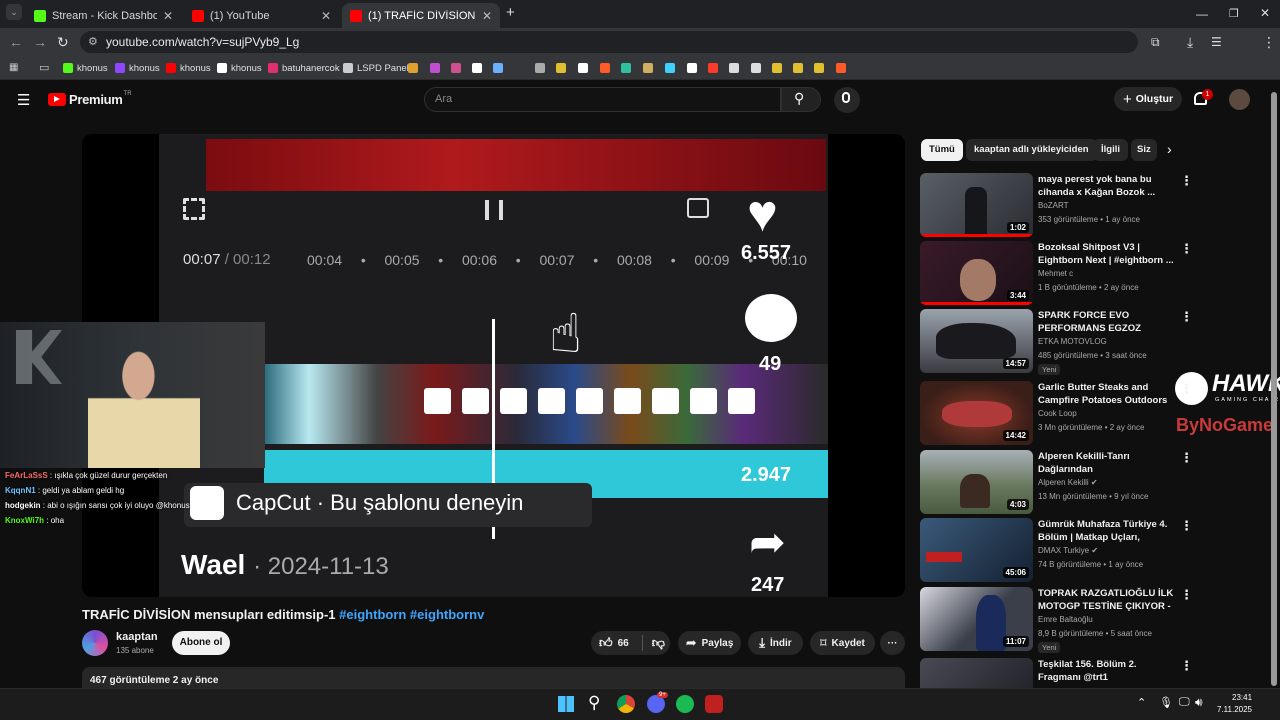 The width and height of the screenshot is (1280, 720). What do you see at coordinates (842, 643) in the screenshot?
I see `save-button: ⌑ Kaydet` at bounding box center [842, 643].